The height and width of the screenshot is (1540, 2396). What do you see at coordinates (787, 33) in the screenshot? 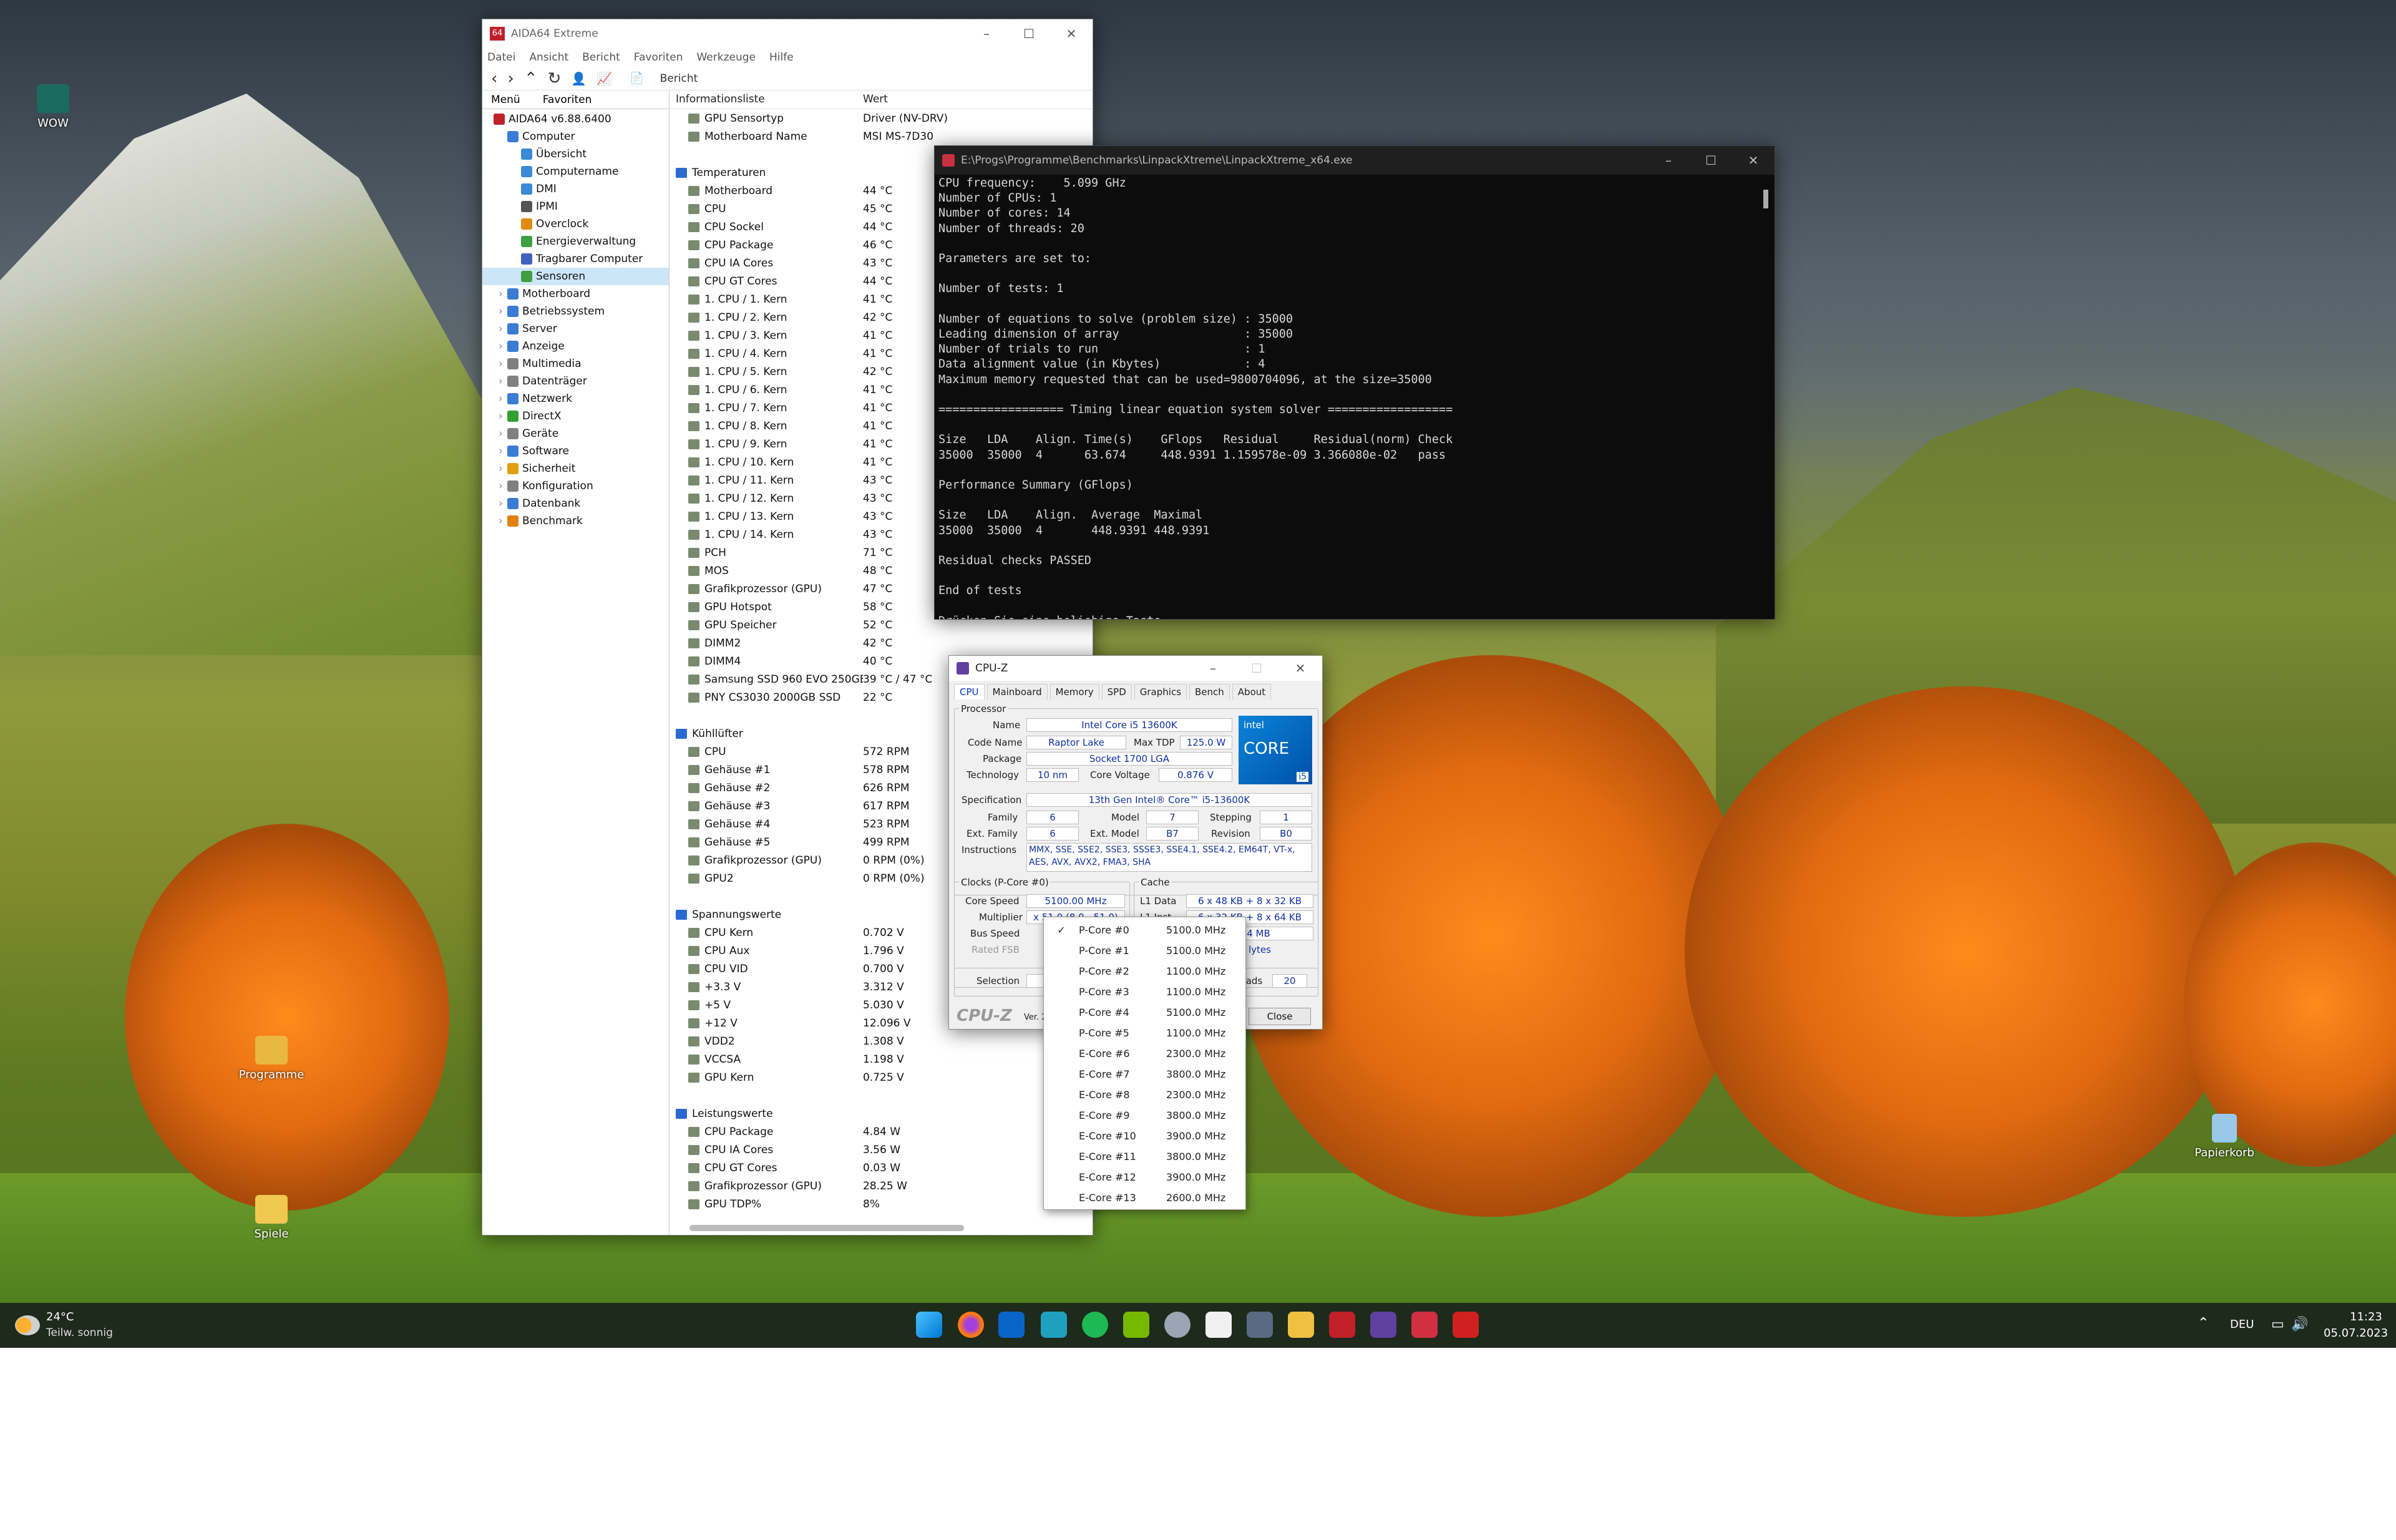
I see `aida64-titlebar: 64 AIDA64 Extreme – ☐ ✕` at bounding box center [787, 33].